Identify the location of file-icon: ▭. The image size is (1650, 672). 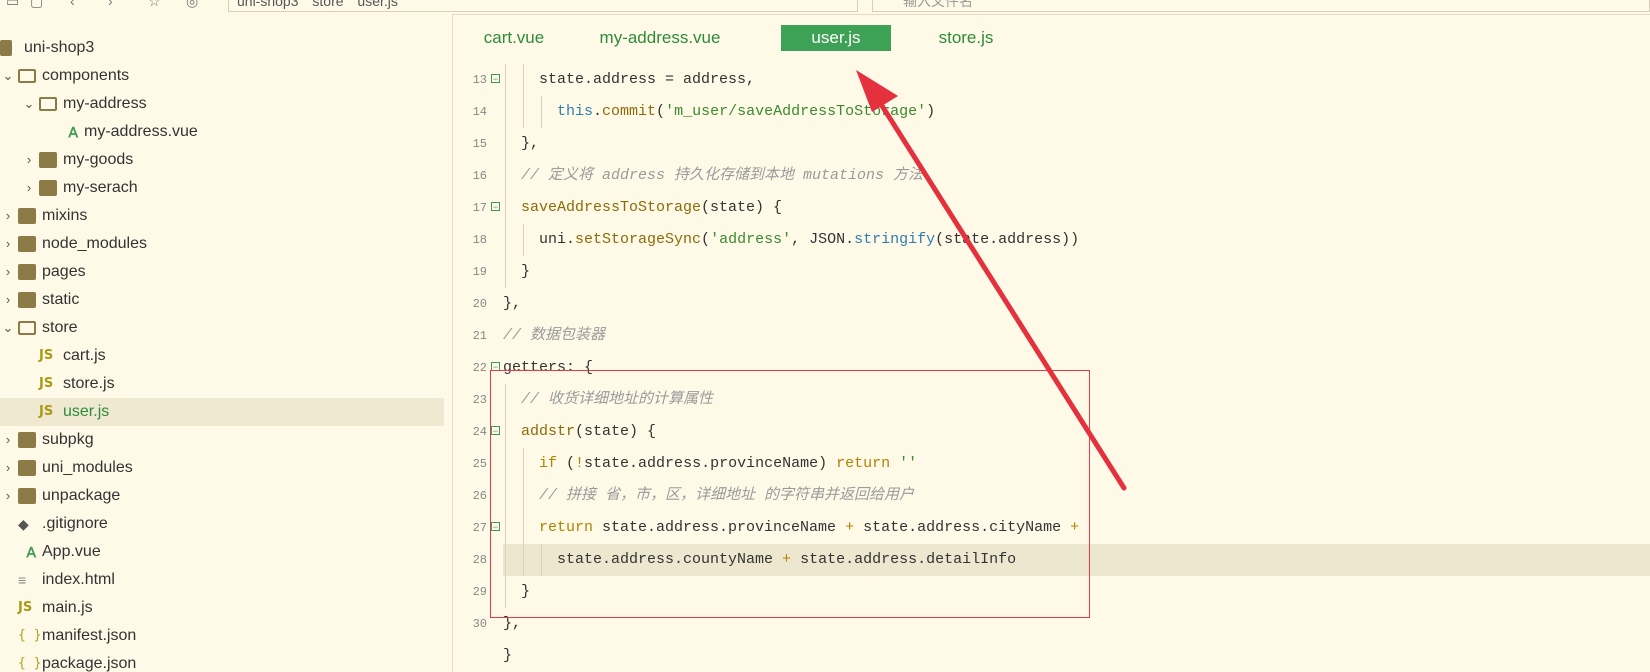
(12, 4).